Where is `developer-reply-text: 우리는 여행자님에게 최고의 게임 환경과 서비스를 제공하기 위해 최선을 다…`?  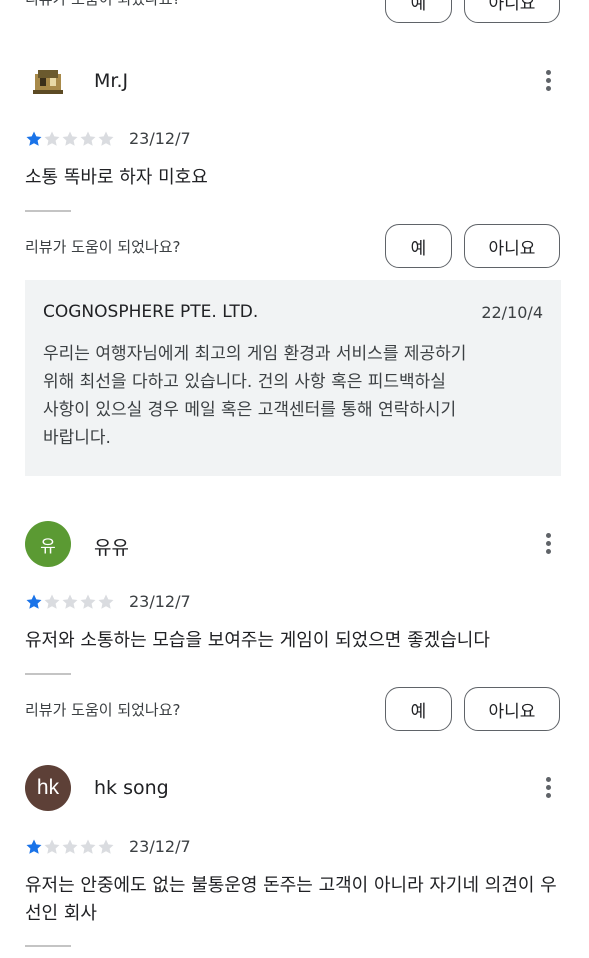 developer-reply-text: 우리는 여행자님에게 최고의 게임 환경과 서비스를 제공하기 위해 최선을 다… is located at coordinates (255, 396).